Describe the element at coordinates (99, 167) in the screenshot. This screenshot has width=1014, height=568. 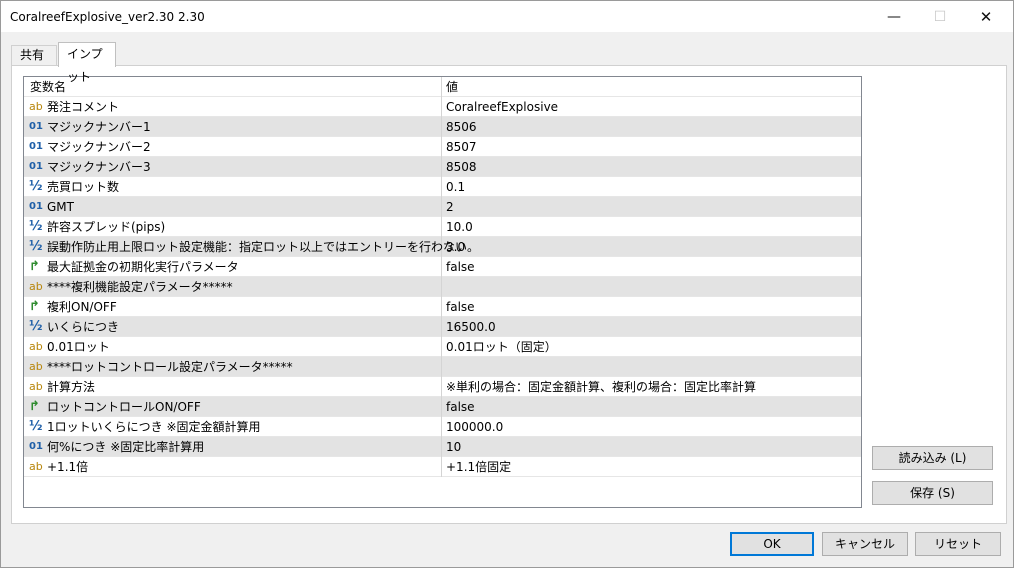
I see `parameter-name: マジックナンバー3` at that location.